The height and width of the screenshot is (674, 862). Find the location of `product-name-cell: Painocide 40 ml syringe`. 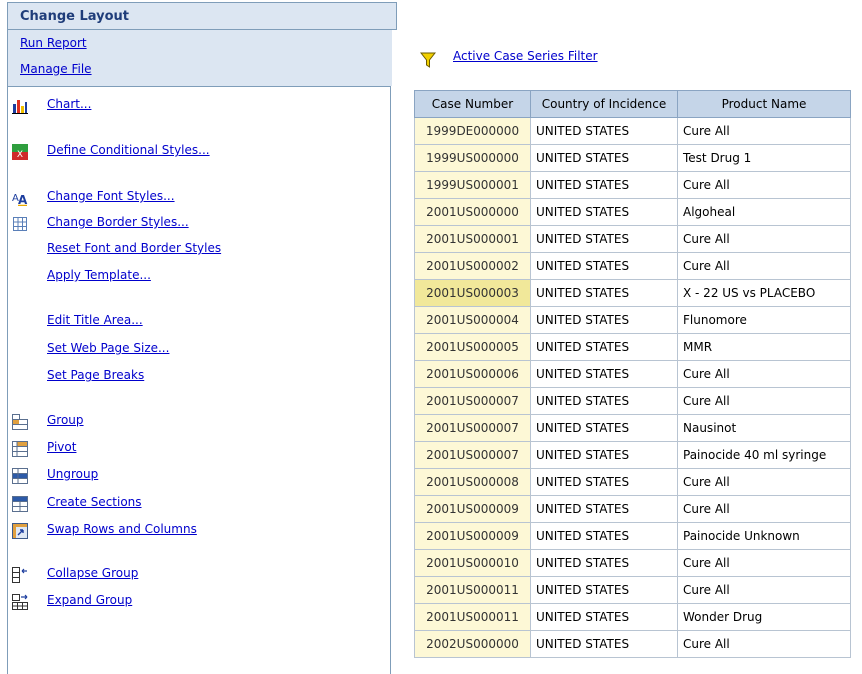

product-name-cell: Painocide 40 ml syringe is located at coordinates (764, 455).